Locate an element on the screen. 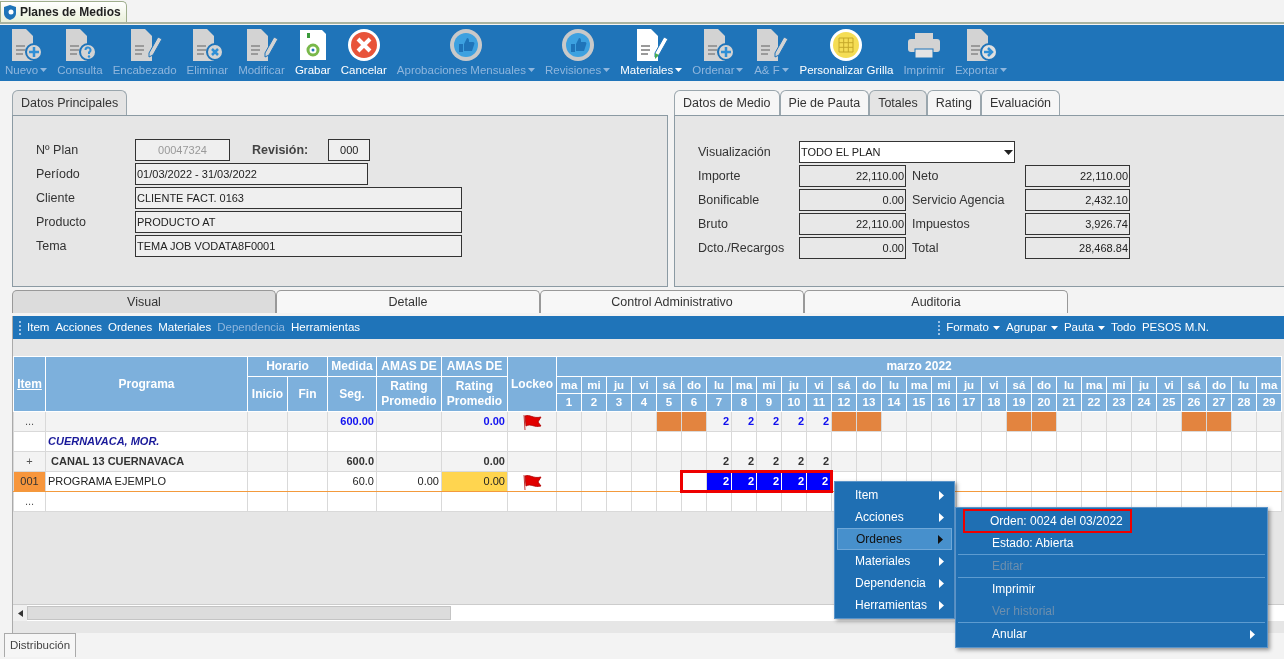 The height and width of the screenshot is (659, 1284). menu-button: Pauta is located at coordinates (1084, 327).